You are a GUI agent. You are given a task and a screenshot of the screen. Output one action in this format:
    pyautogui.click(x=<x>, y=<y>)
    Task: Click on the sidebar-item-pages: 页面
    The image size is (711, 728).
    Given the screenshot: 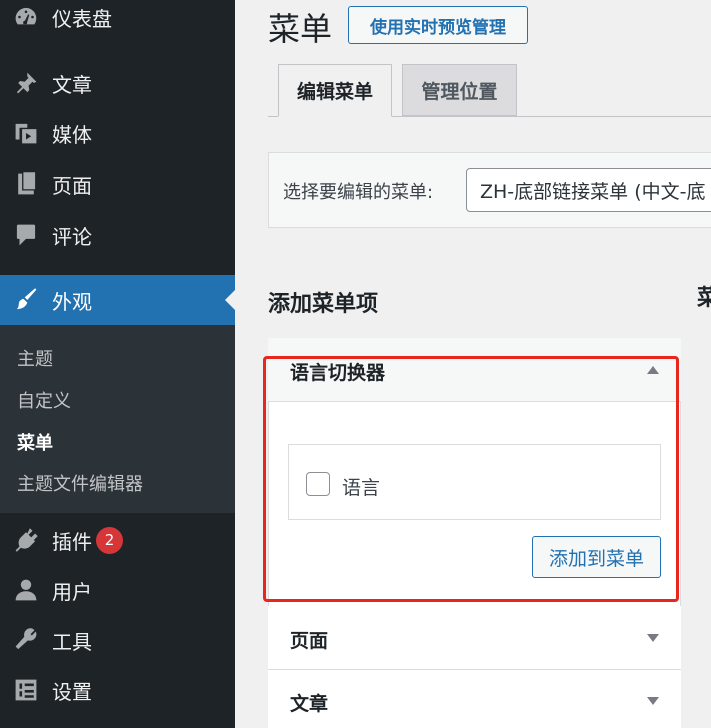 What is the action you would take?
    pyautogui.click(x=117, y=184)
    